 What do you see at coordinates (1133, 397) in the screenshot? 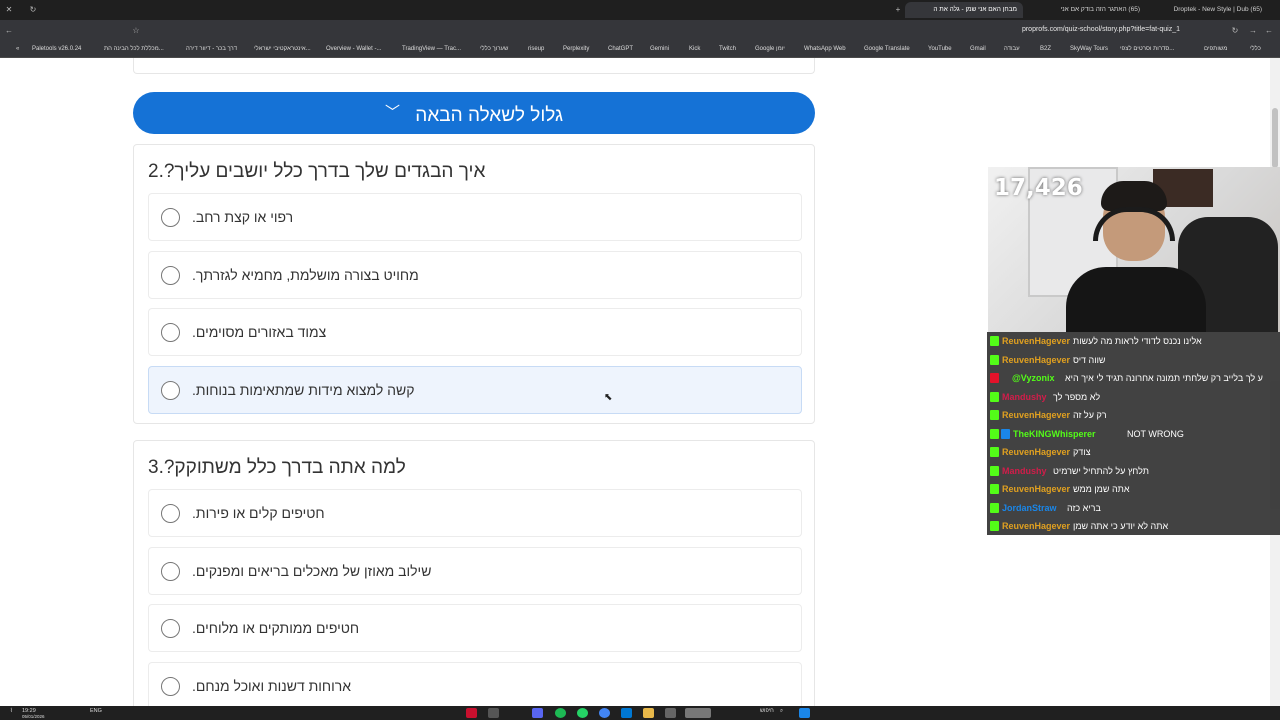
I see `chat-message: Mandushy לא מספר לך` at bounding box center [1133, 397].